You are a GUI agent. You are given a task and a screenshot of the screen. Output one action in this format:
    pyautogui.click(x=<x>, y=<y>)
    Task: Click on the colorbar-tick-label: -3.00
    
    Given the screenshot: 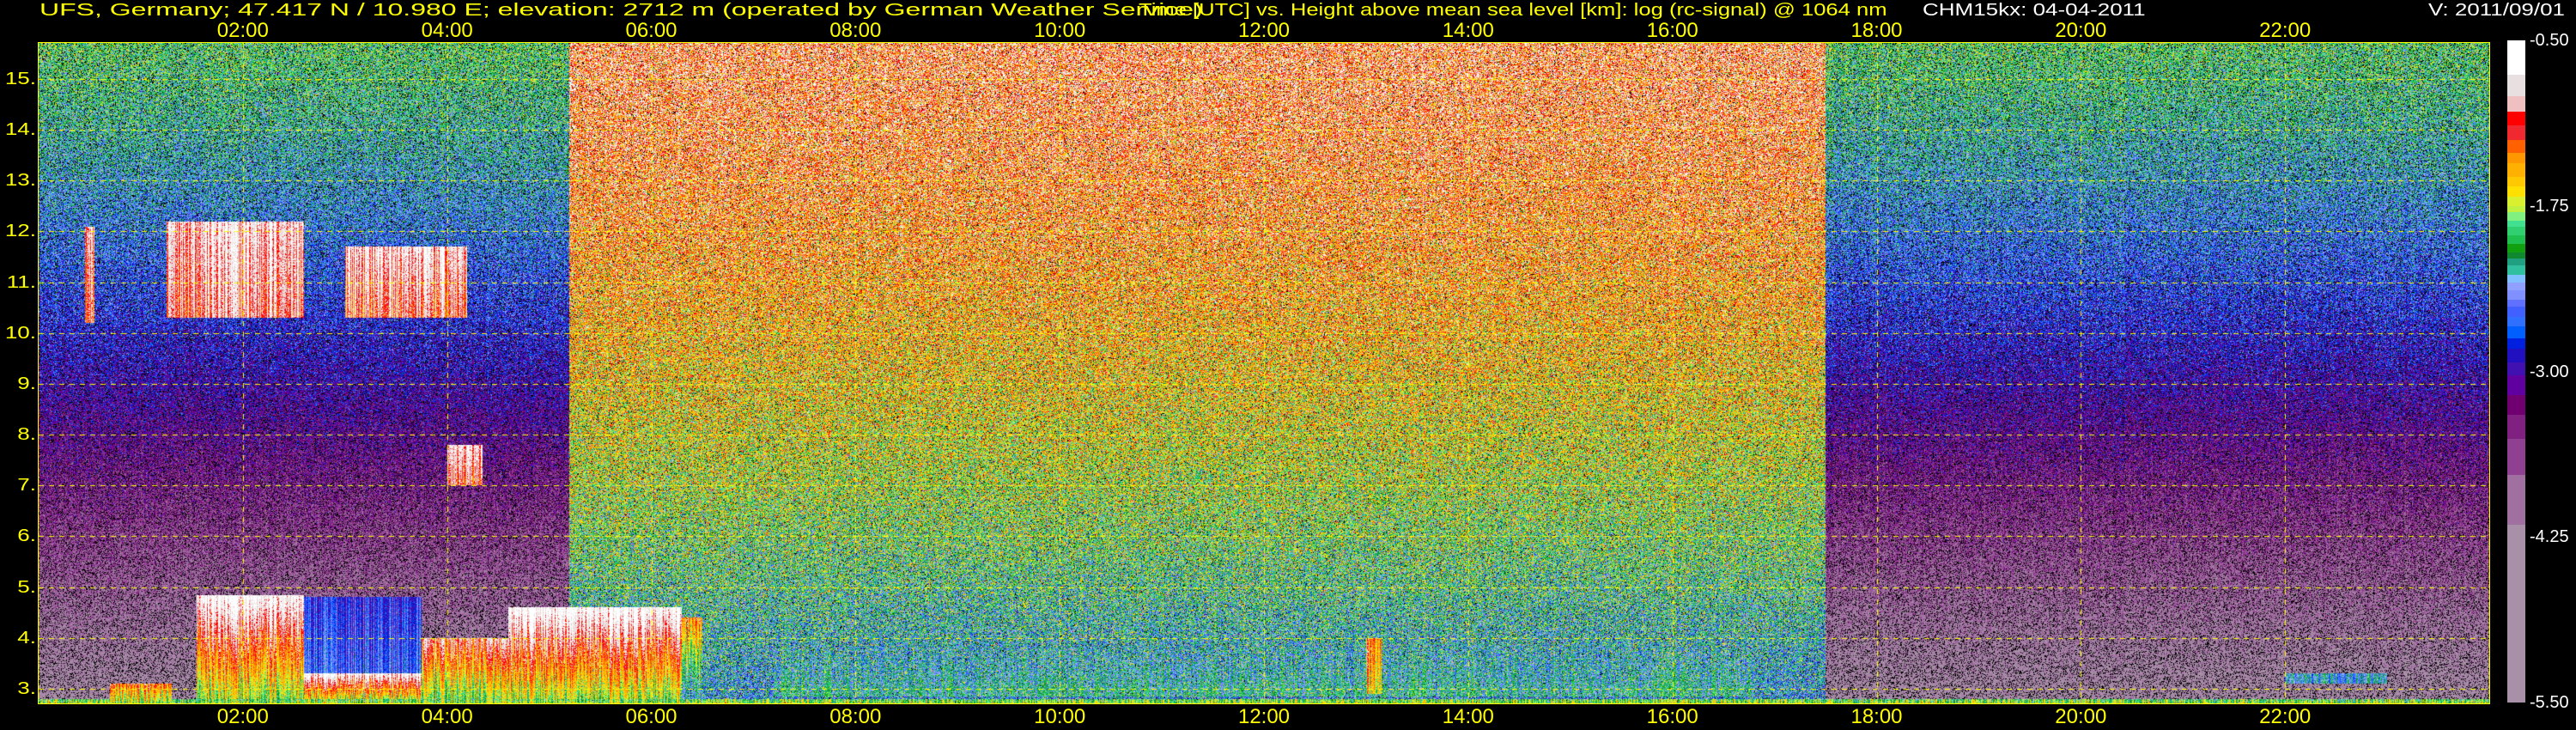 What is the action you would take?
    pyautogui.click(x=2550, y=371)
    